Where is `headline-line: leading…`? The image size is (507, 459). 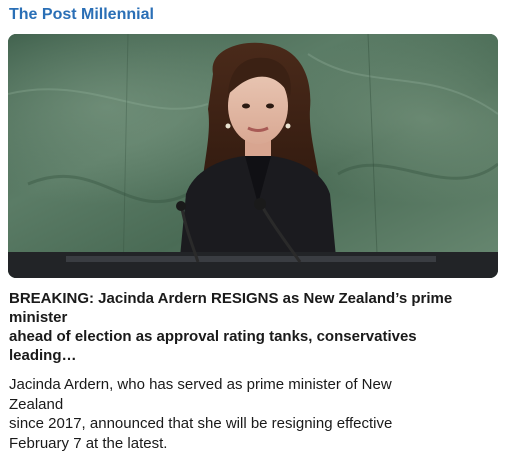 headline-line: leading… is located at coordinates (43, 355).